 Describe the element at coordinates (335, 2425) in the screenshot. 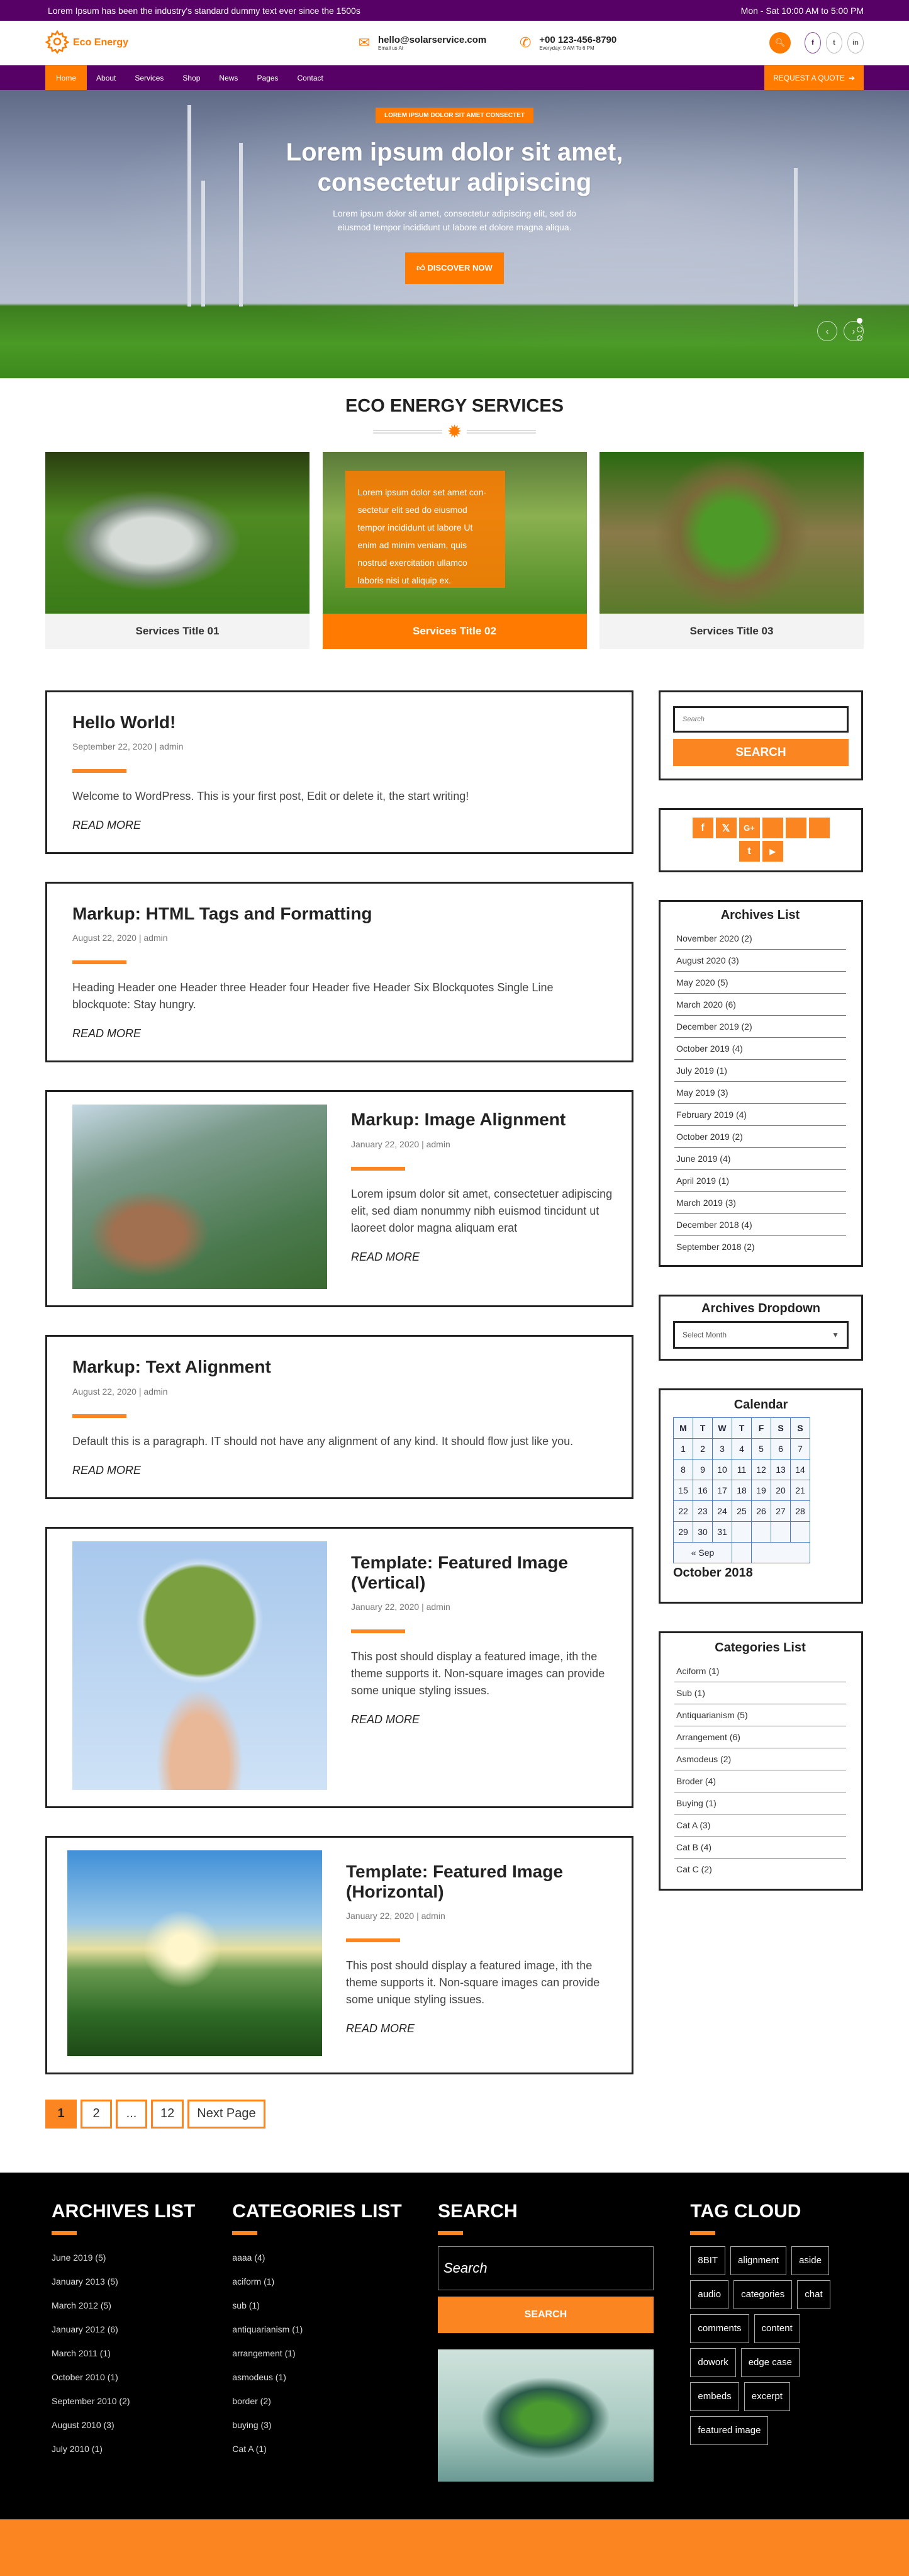

I see `footer-category-link: buying (3)` at that location.